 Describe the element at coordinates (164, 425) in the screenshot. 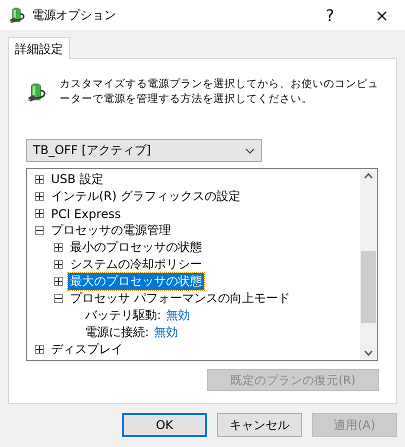

I see `dialog-button: OK` at that location.